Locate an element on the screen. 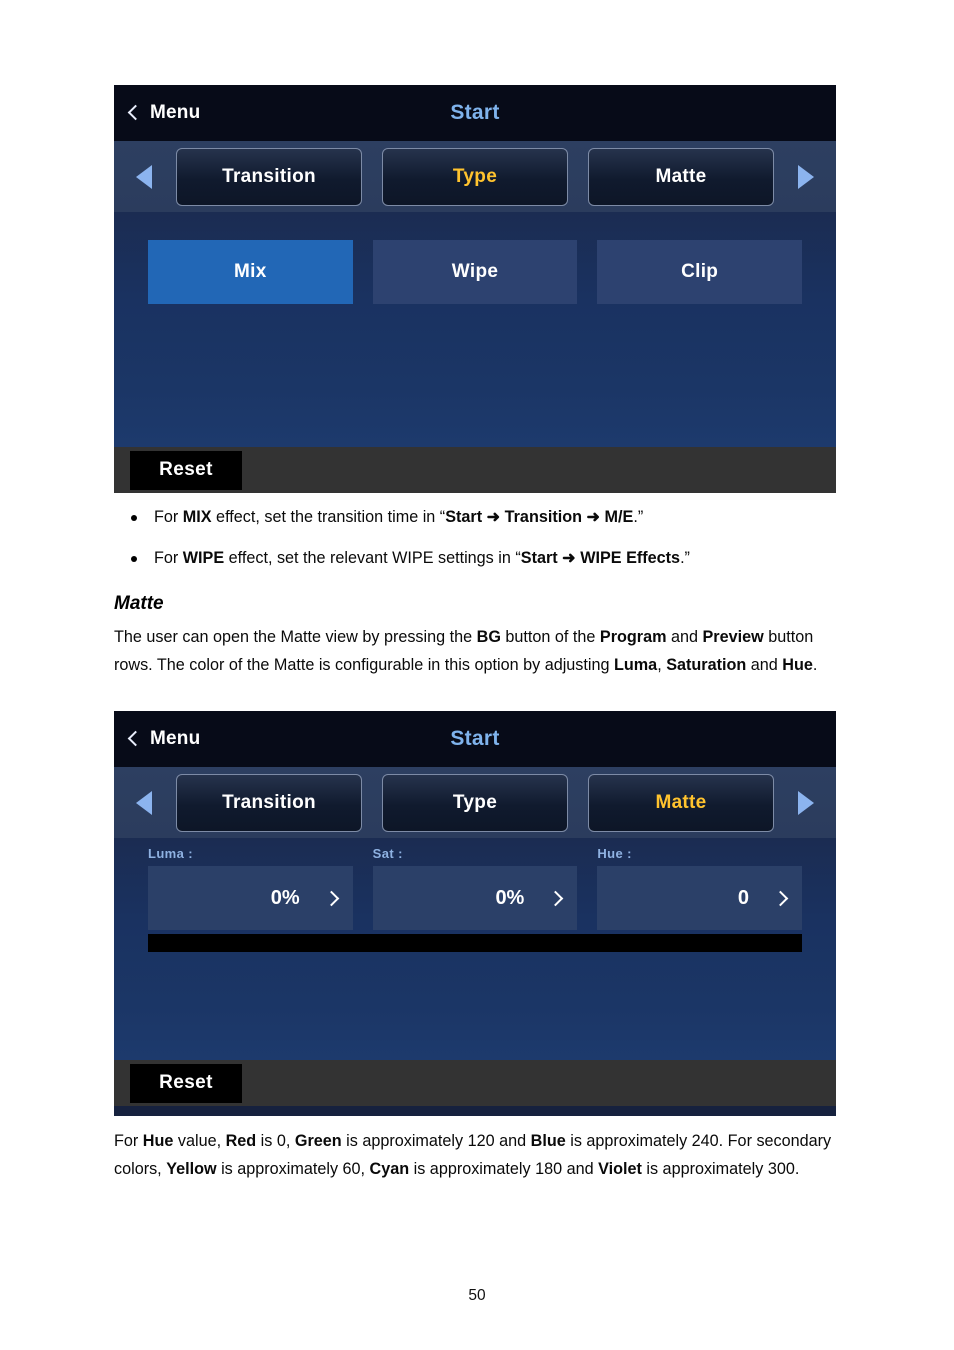 The height and width of the screenshot is (1350, 954). param-hue: Hue : 0 is located at coordinates (700, 888).